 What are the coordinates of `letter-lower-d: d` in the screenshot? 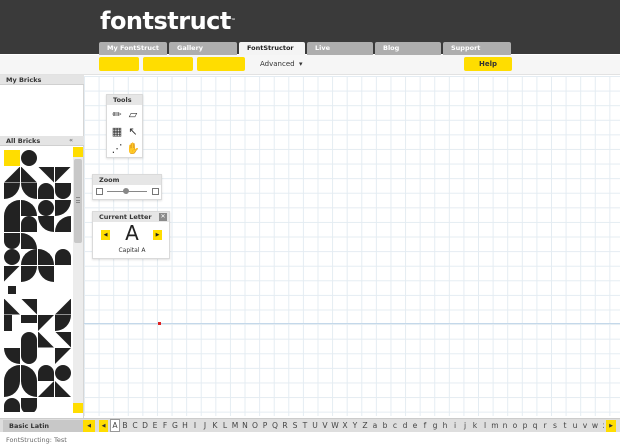 It's located at (405, 426).